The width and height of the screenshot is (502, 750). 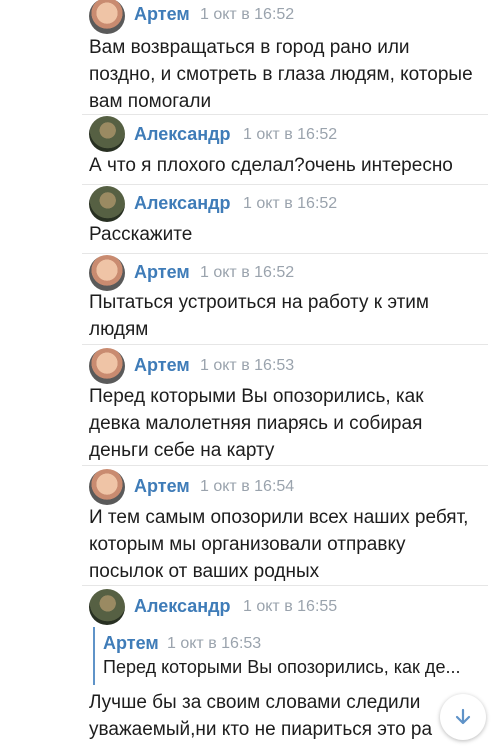 What do you see at coordinates (247, 486) in the screenshot?
I see `message-date: 1 окт в 16:54` at bounding box center [247, 486].